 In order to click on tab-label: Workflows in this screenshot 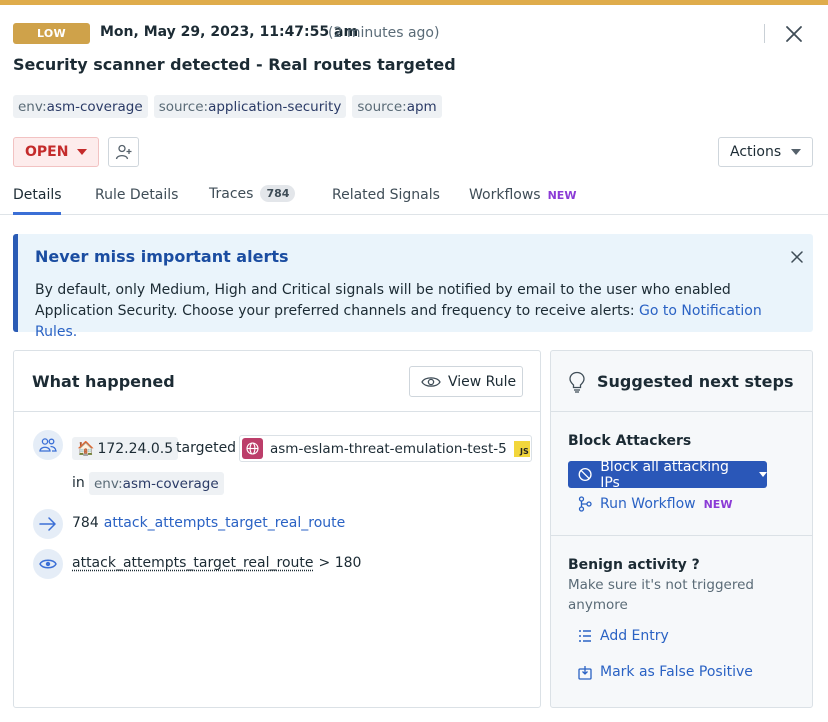, I will do `click(505, 195)`.